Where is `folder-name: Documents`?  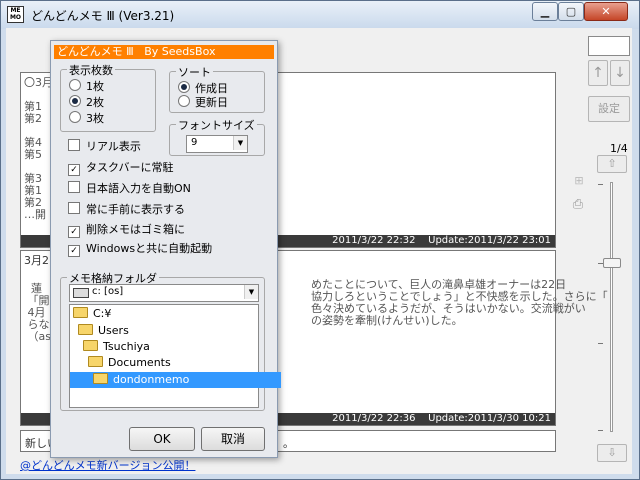
folder-name: Documents is located at coordinates (139, 362).